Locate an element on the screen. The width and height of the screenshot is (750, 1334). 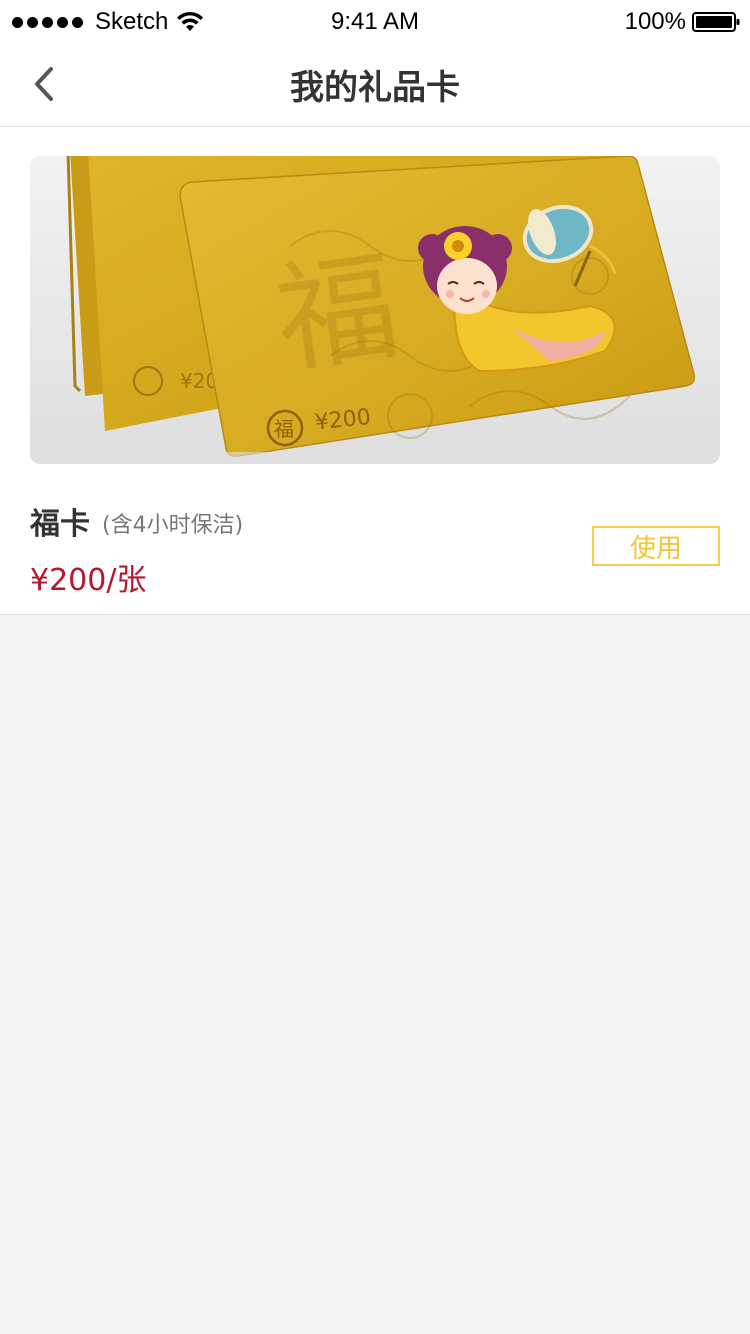
battery-percentage: 100% is located at coordinates (655, 21).